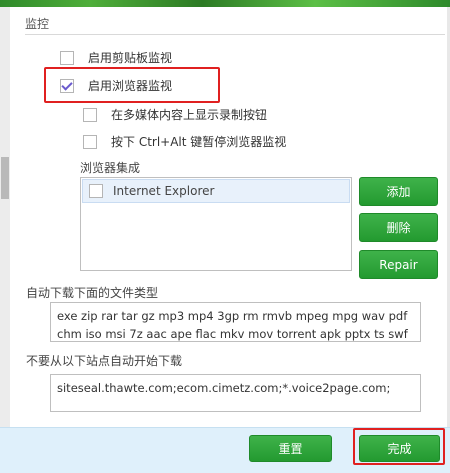 The height and width of the screenshot is (473, 450). I want to click on section-divider, so click(235, 34).